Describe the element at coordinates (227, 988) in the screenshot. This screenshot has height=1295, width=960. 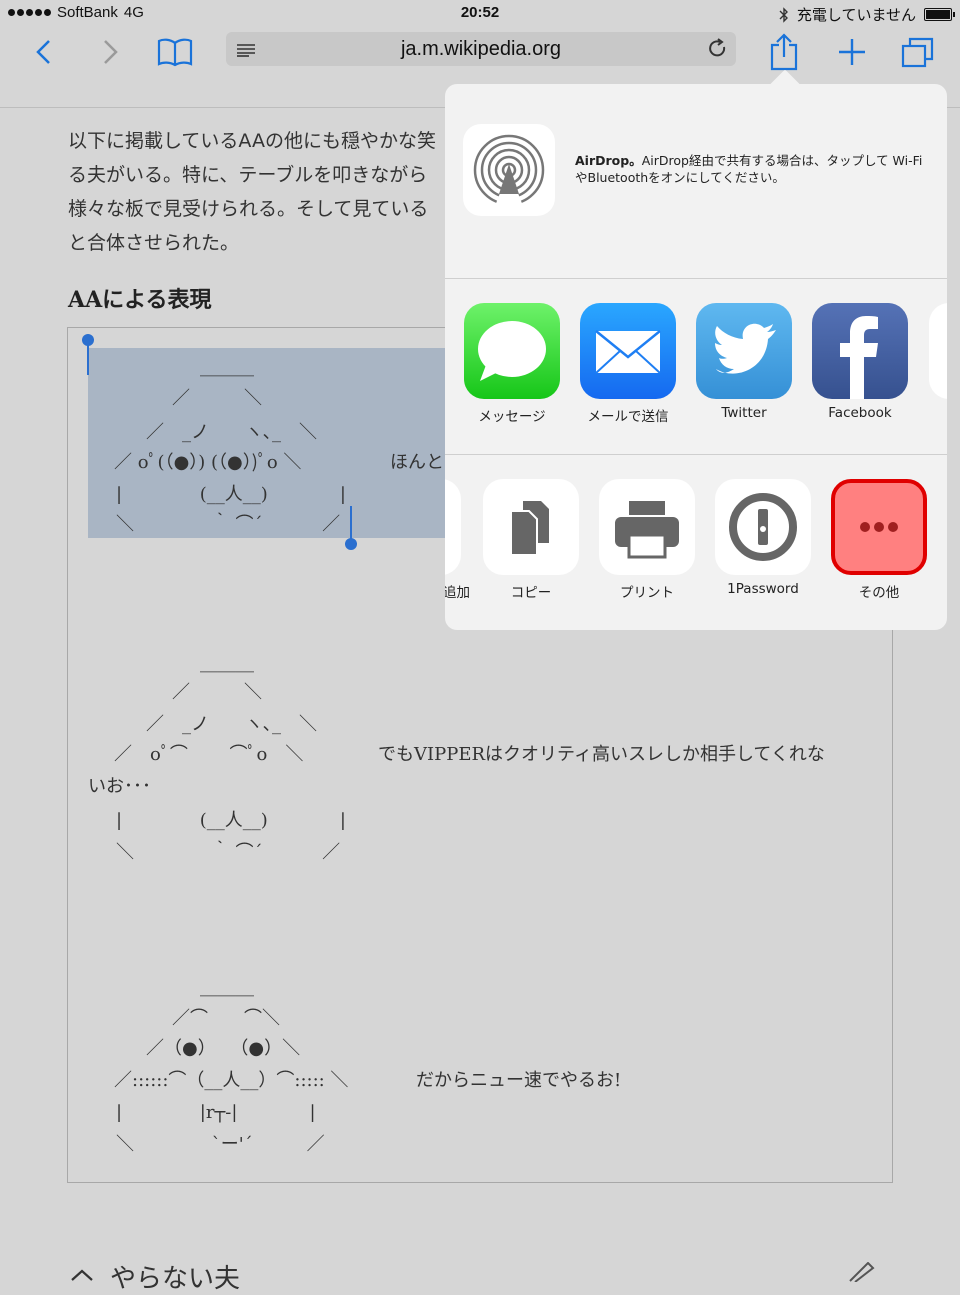
I see `aa3-line: ＿＿＿` at that location.